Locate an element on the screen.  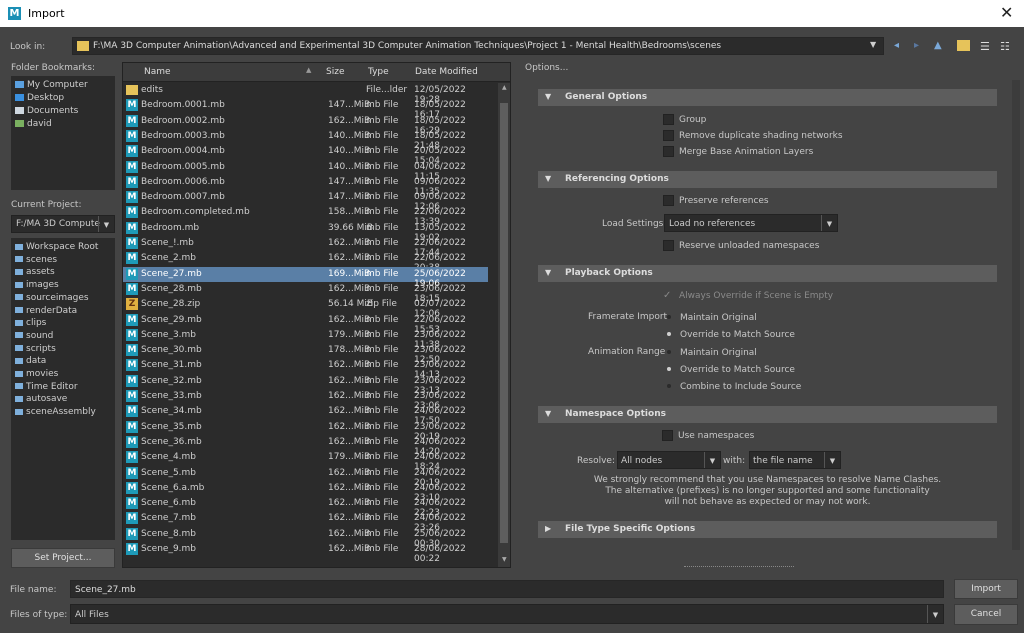
load-settings-dropdown: Load no references ▼ is located at coordinates (751, 223).